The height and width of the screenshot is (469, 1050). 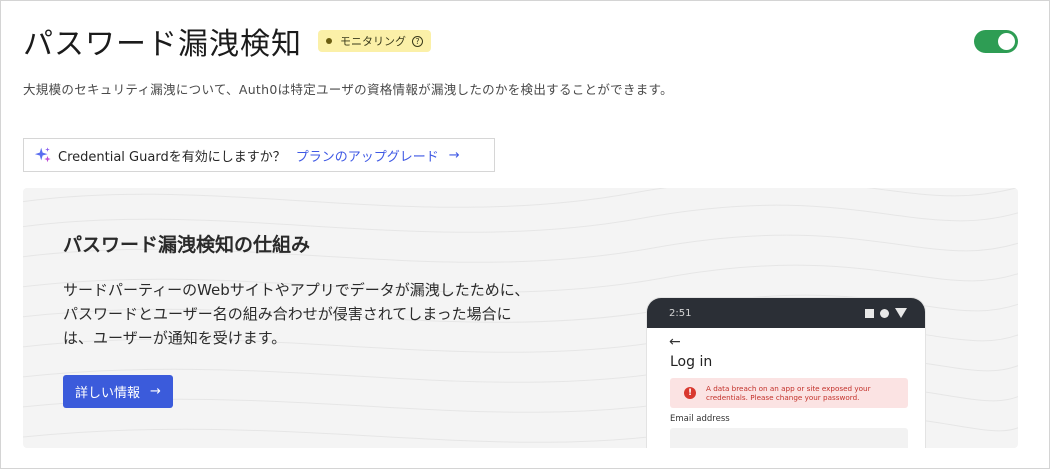 I want to click on phone-time: 2:51, so click(x=680, y=313).